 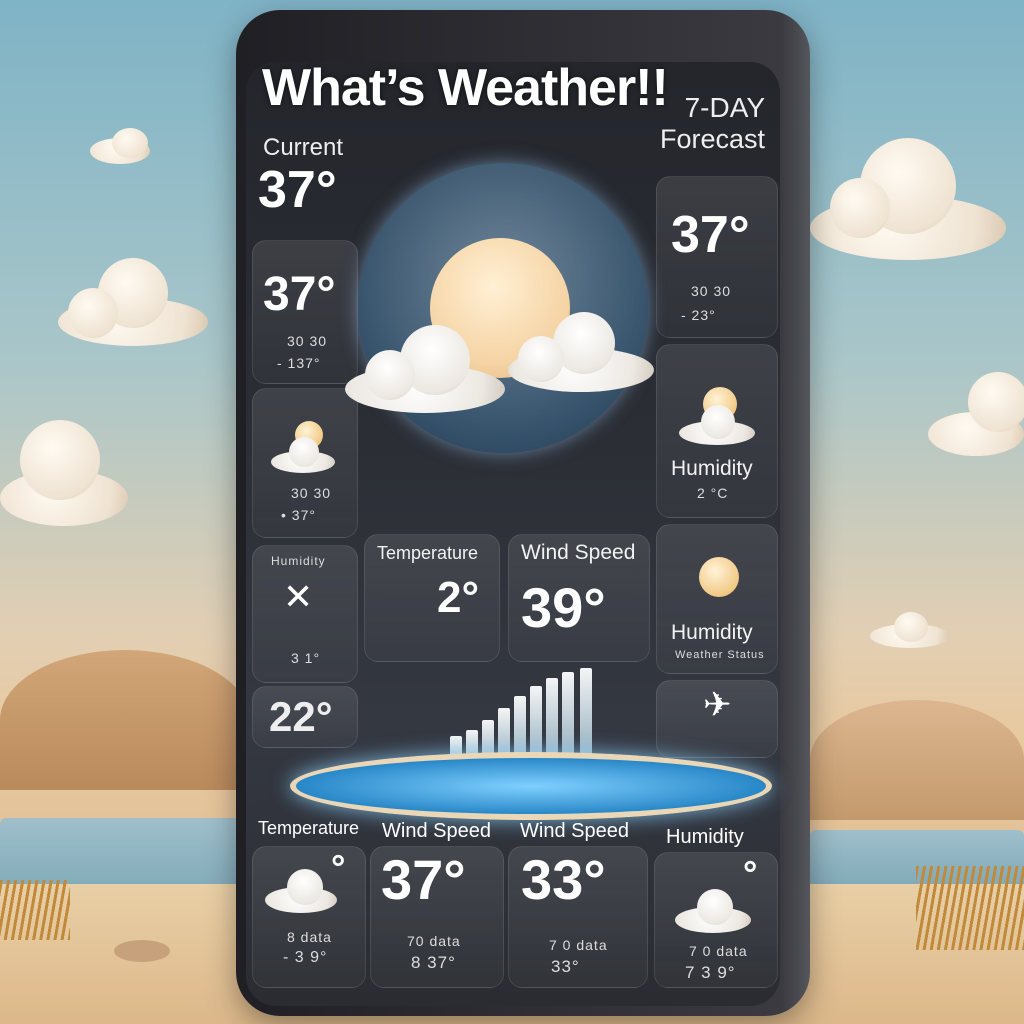 What do you see at coordinates (433, 962) in the screenshot?
I see `tile-detail: 8 37°` at bounding box center [433, 962].